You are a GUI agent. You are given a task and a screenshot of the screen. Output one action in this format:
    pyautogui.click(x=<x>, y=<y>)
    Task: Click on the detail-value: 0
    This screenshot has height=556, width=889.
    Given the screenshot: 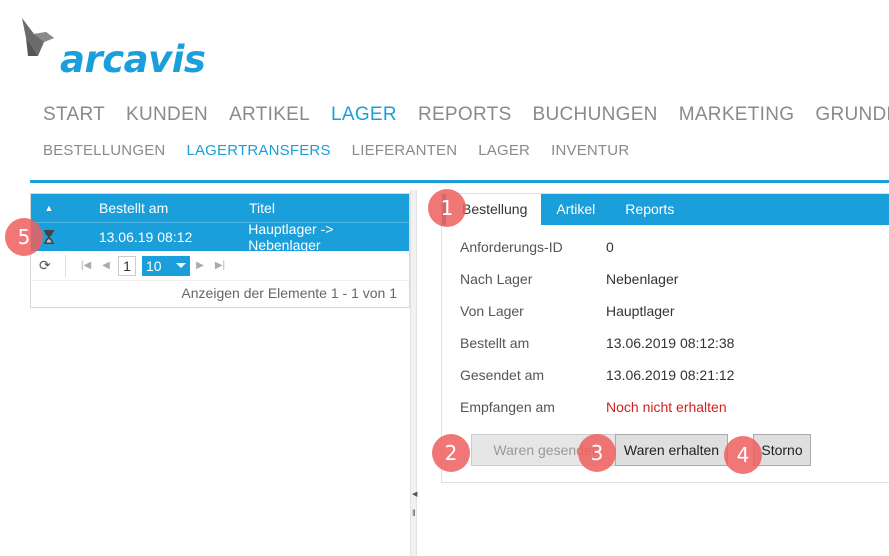 What is the action you would take?
    pyautogui.click(x=610, y=247)
    